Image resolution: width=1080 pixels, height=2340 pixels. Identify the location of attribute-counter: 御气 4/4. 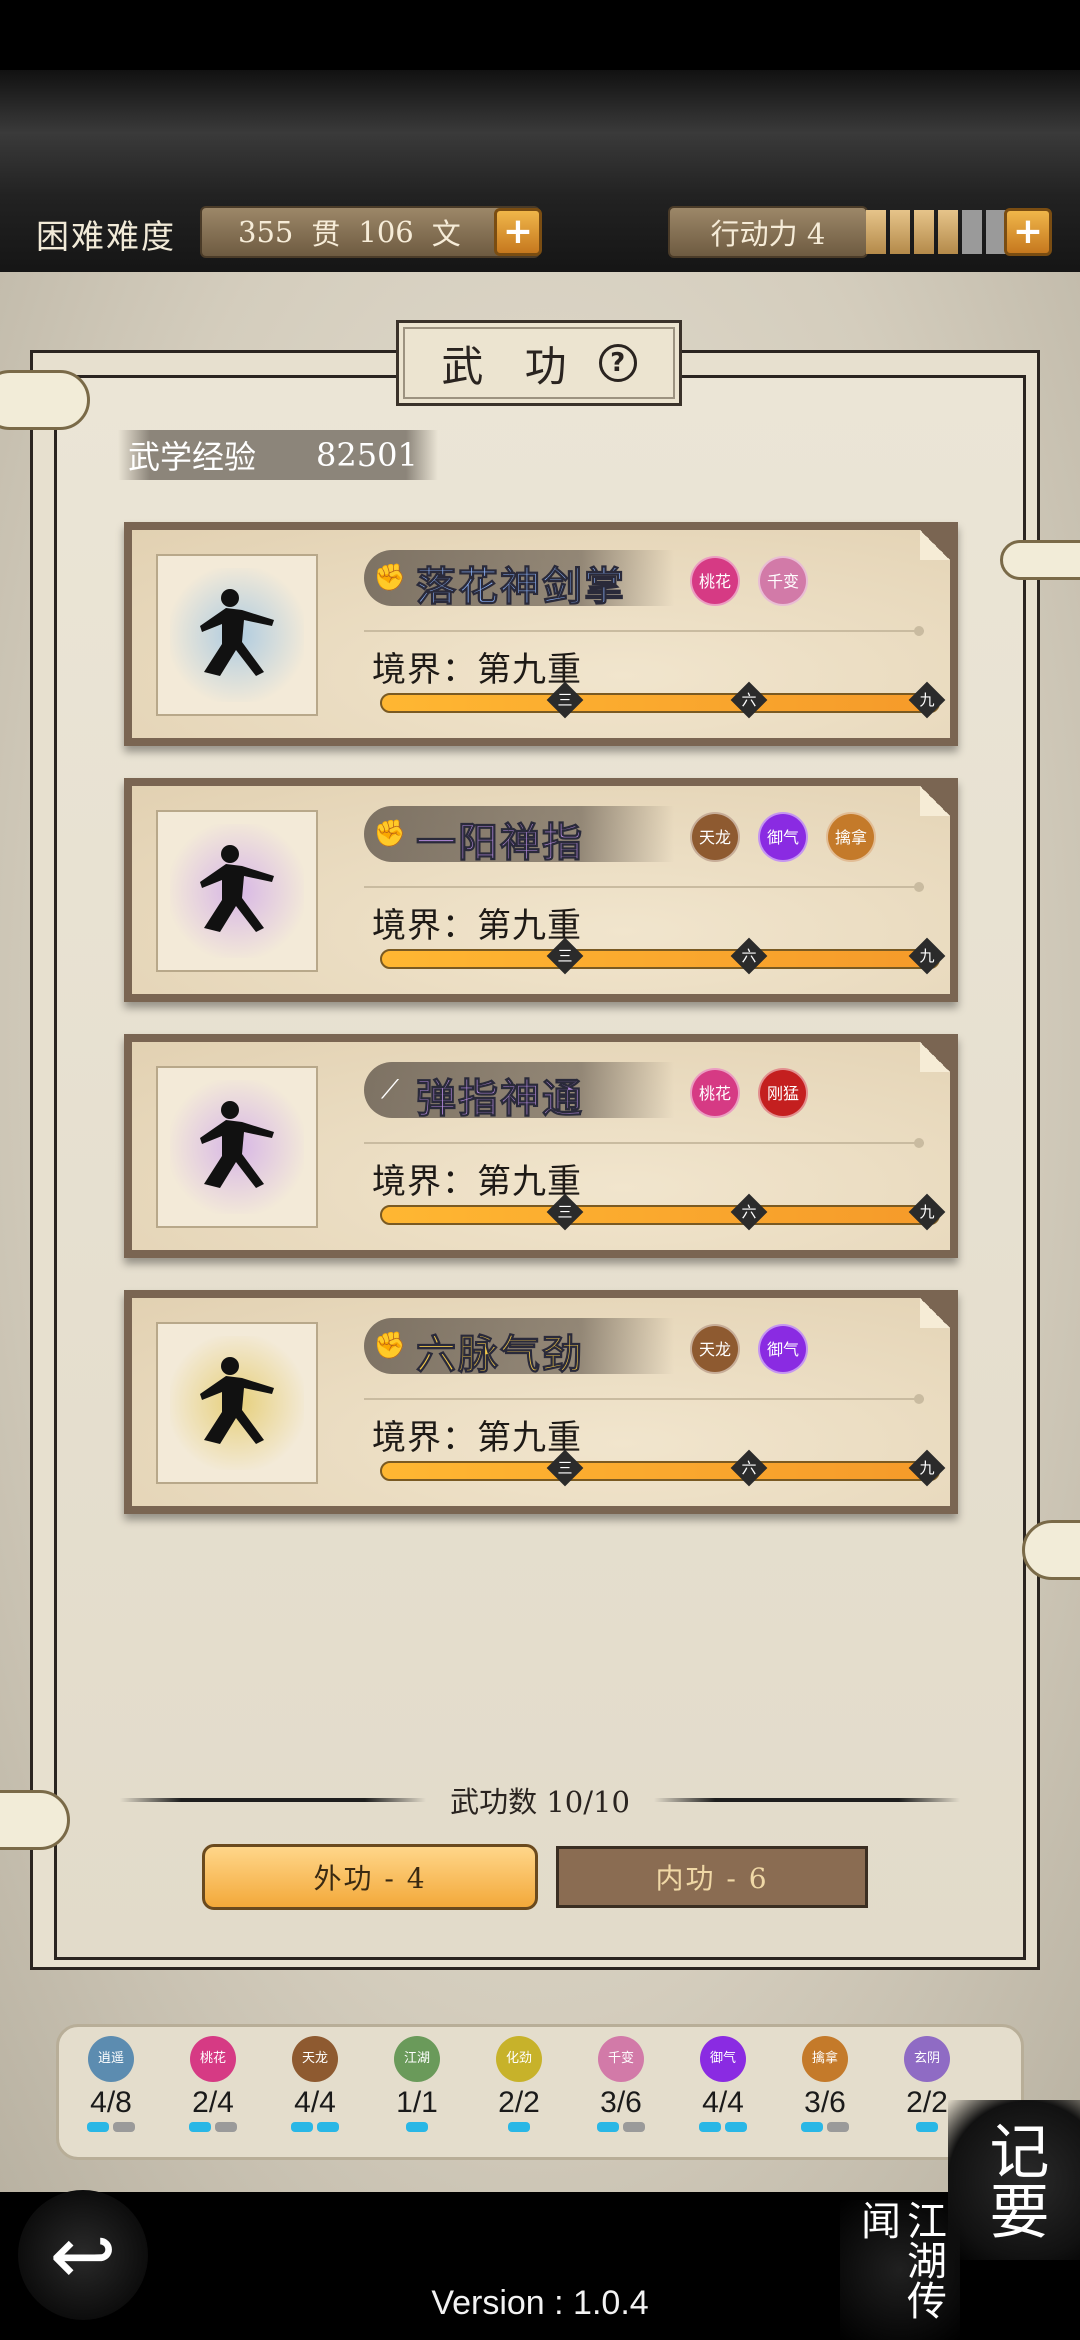
(723, 2084).